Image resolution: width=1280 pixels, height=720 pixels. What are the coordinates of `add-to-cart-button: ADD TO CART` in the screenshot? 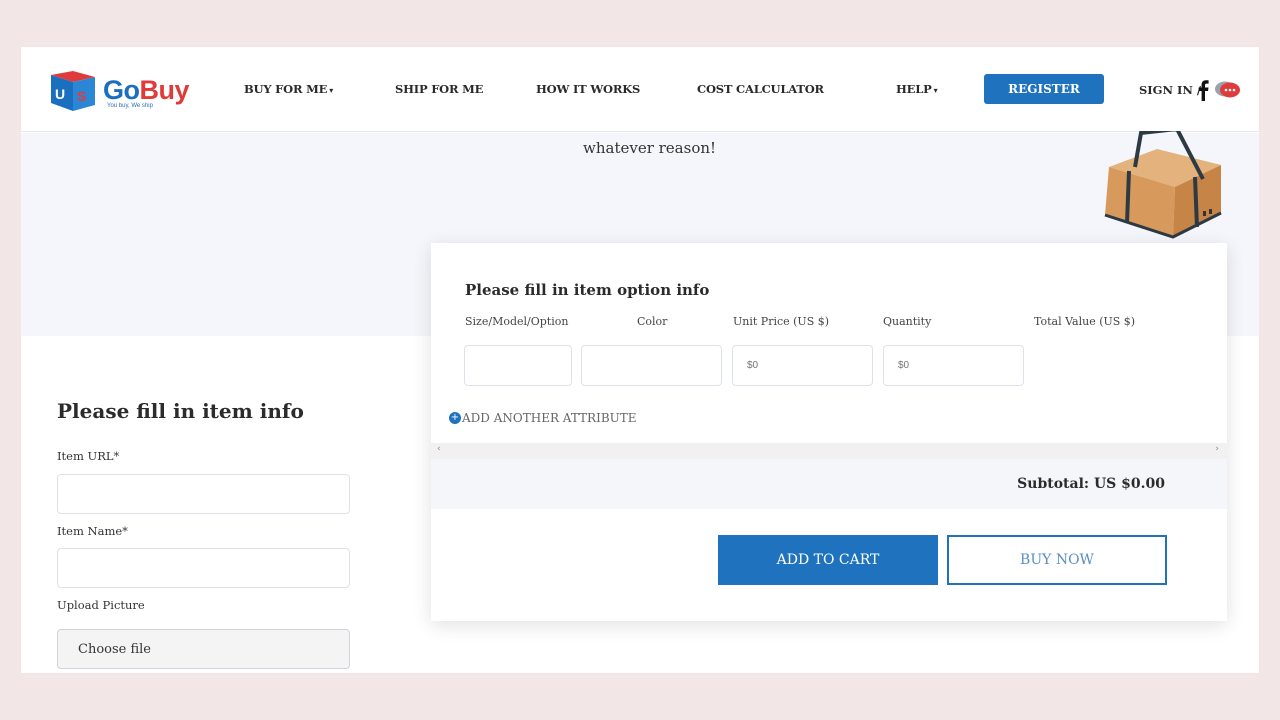 It's located at (828, 560).